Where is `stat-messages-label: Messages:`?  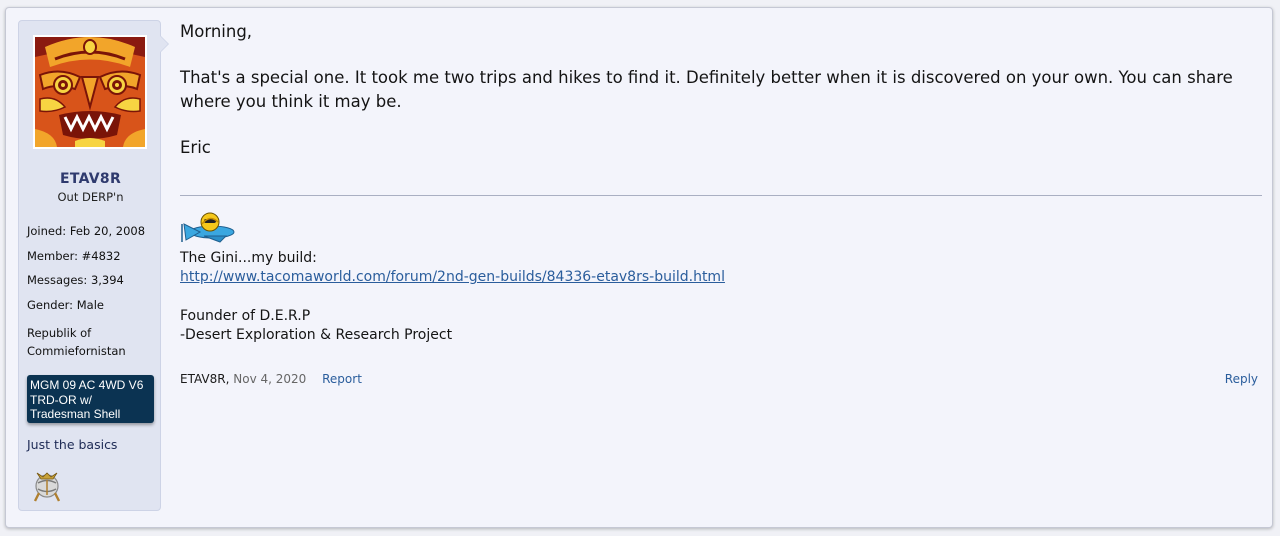 stat-messages-label: Messages: is located at coordinates (57, 280).